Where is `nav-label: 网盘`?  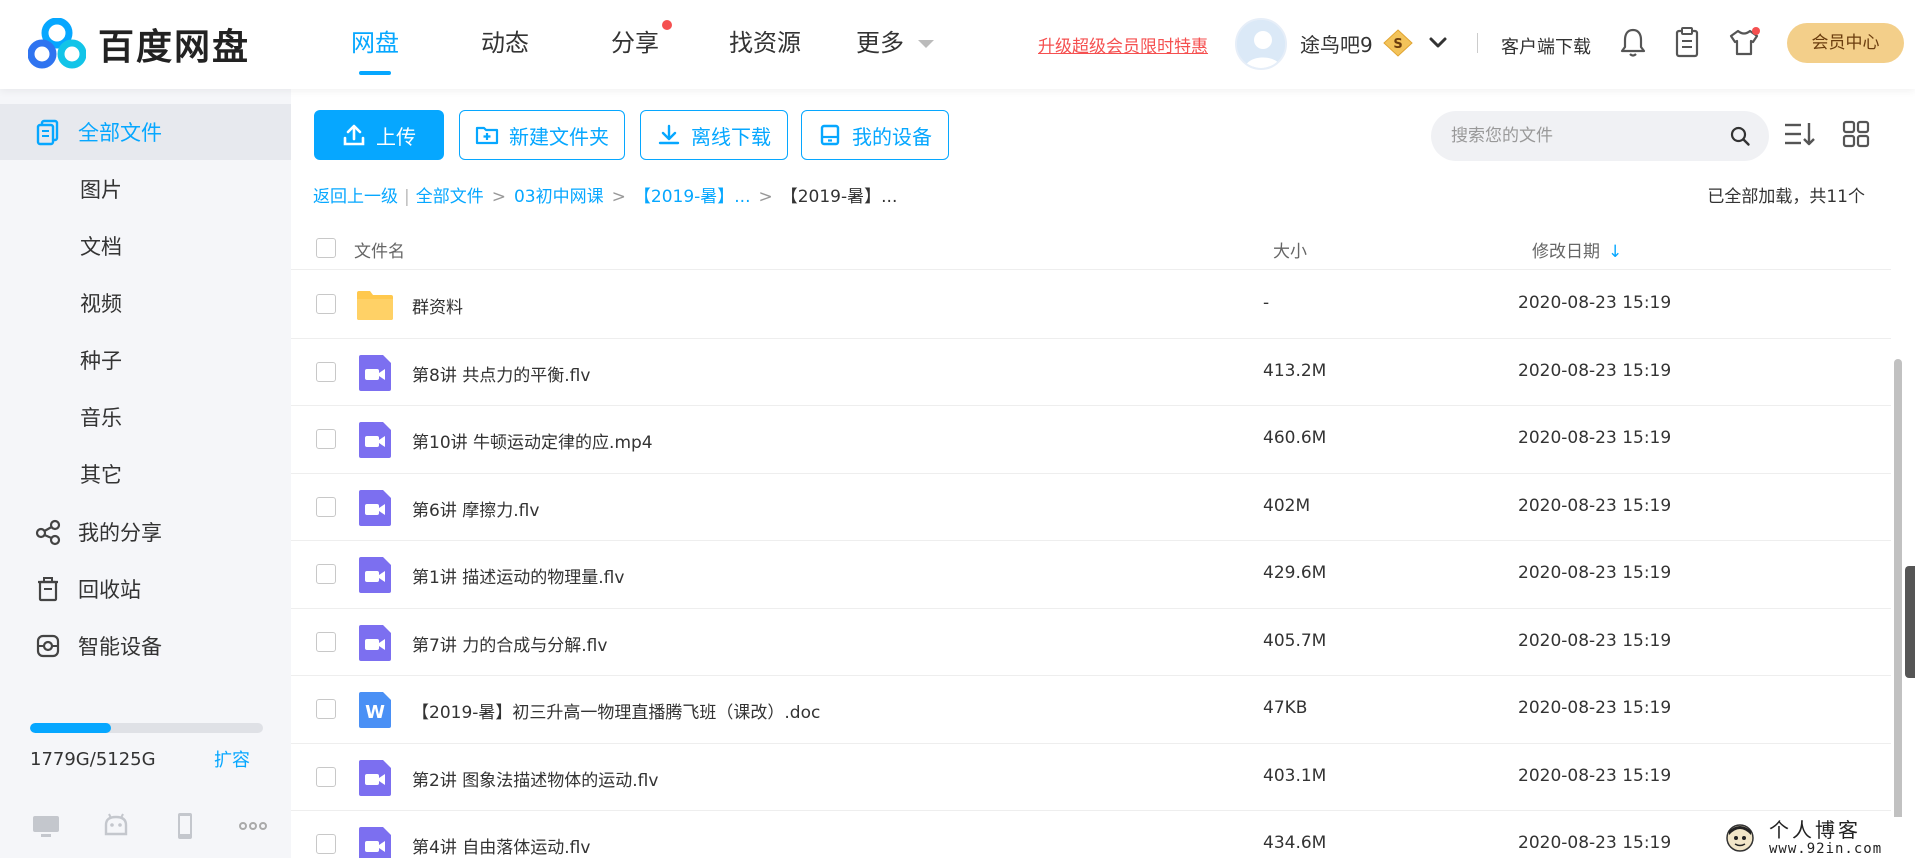
nav-label: 网盘 is located at coordinates (375, 43).